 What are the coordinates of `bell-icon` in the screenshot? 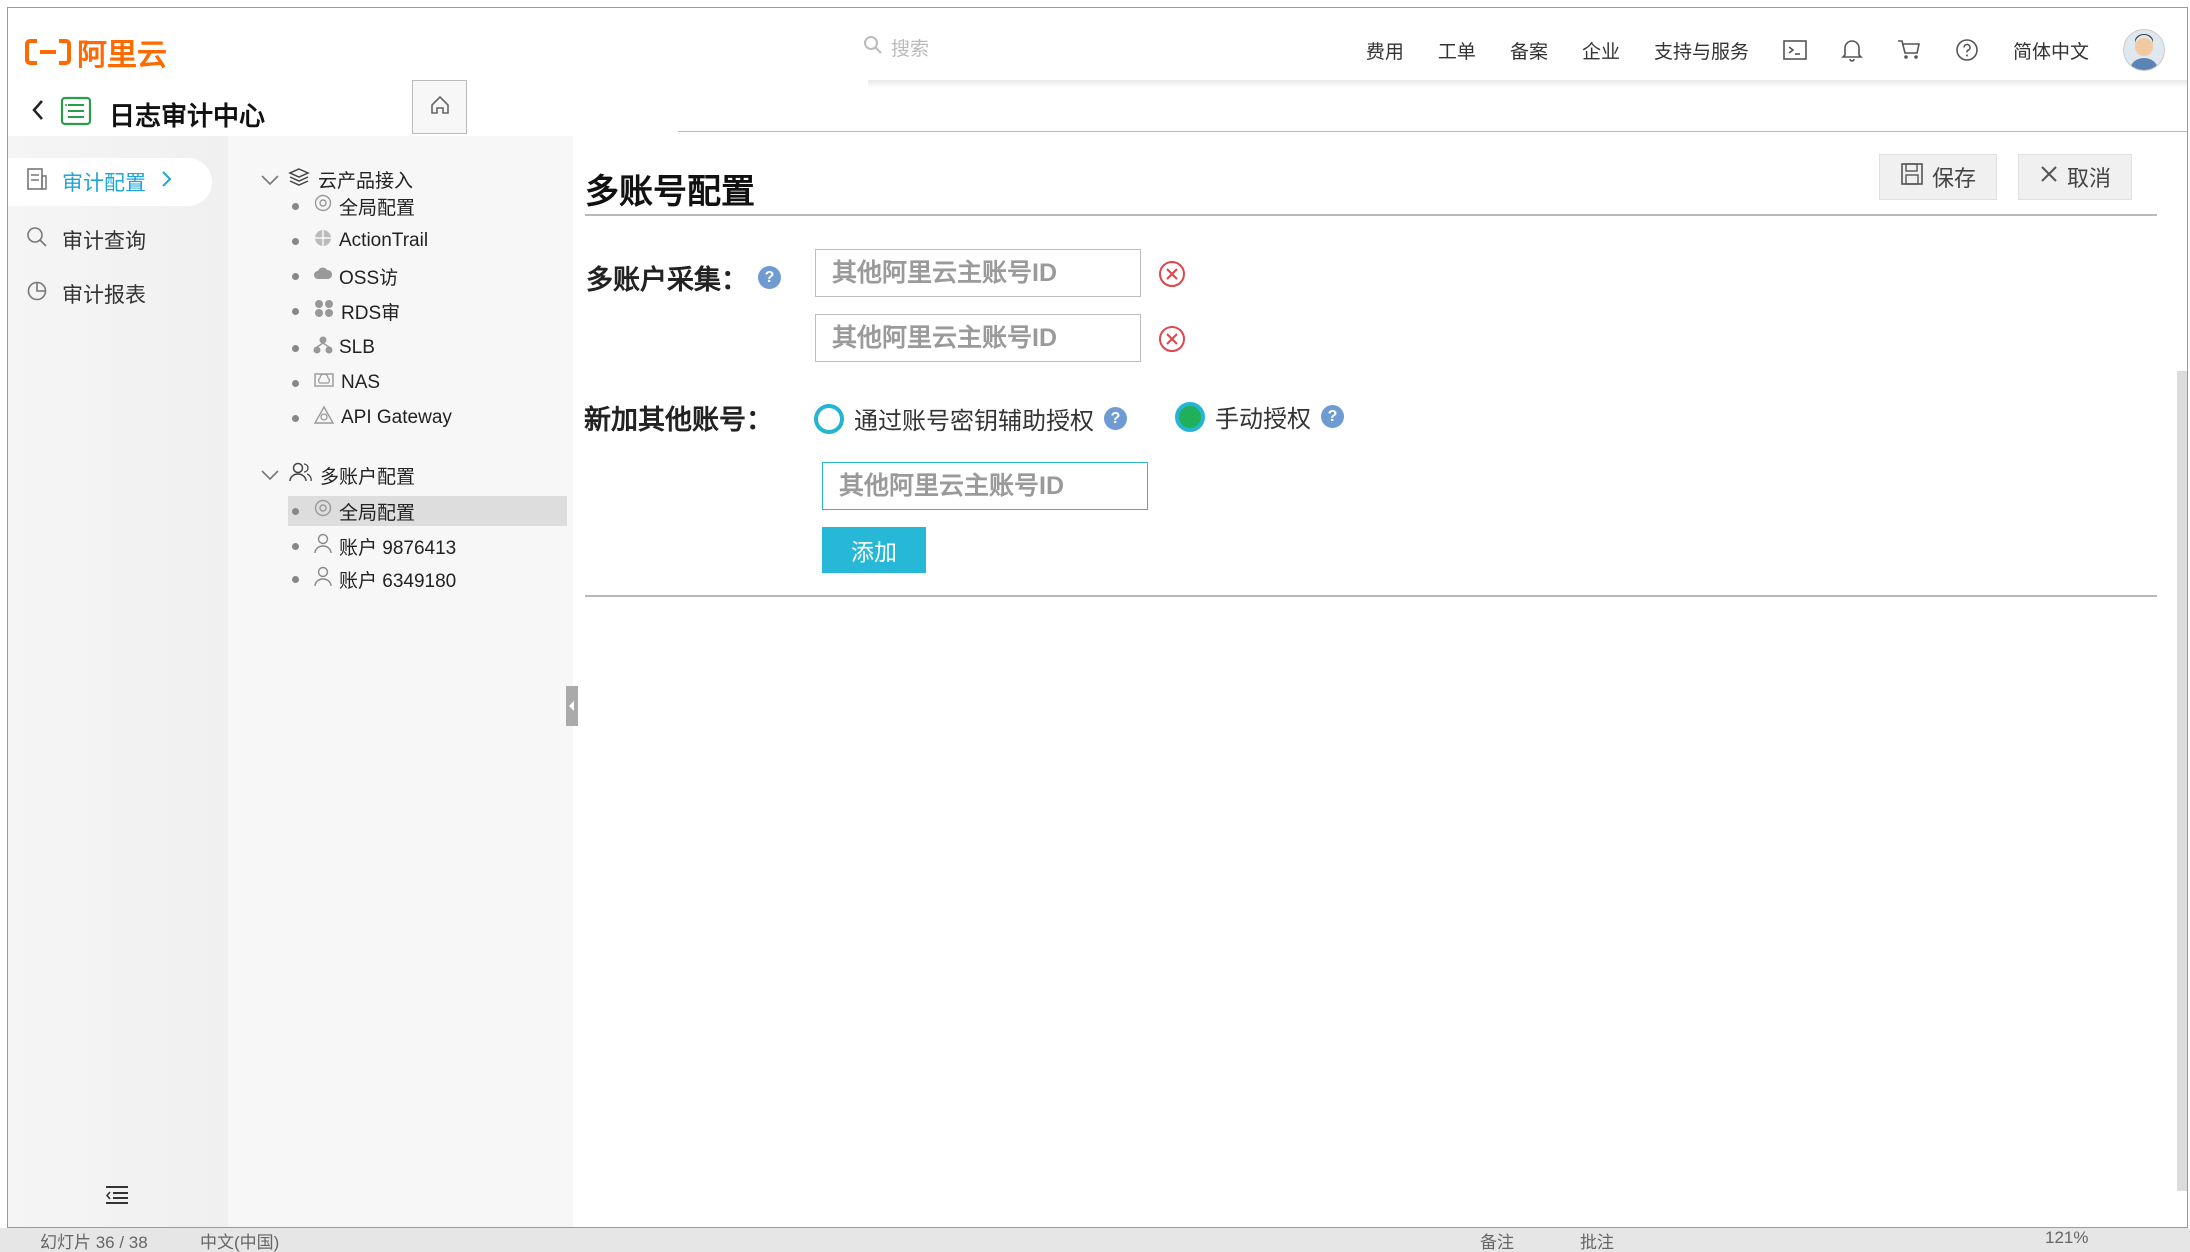 It's located at (1852, 50).